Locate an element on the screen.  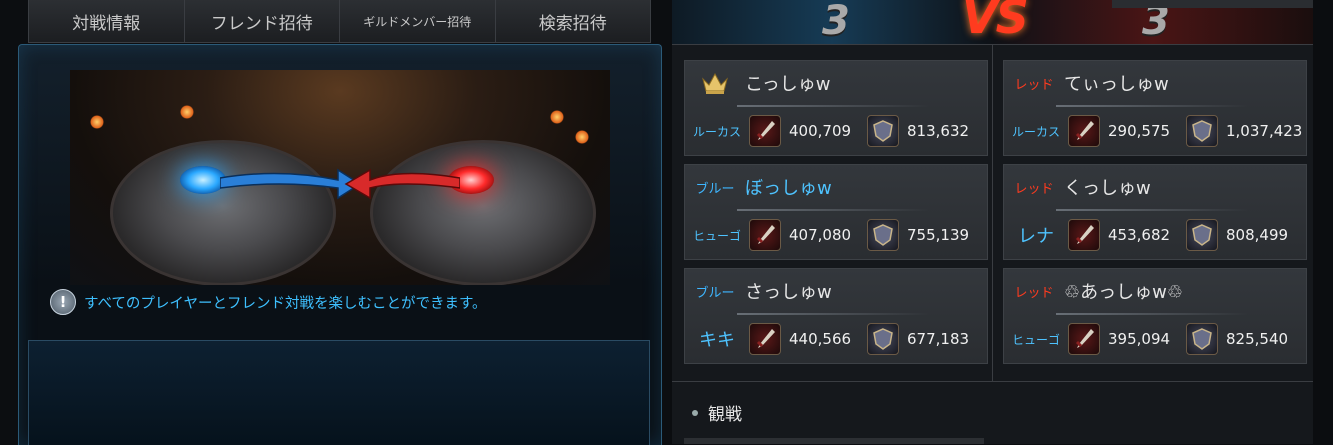
attack-value: 440,566 is located at coordinates (820, 339).